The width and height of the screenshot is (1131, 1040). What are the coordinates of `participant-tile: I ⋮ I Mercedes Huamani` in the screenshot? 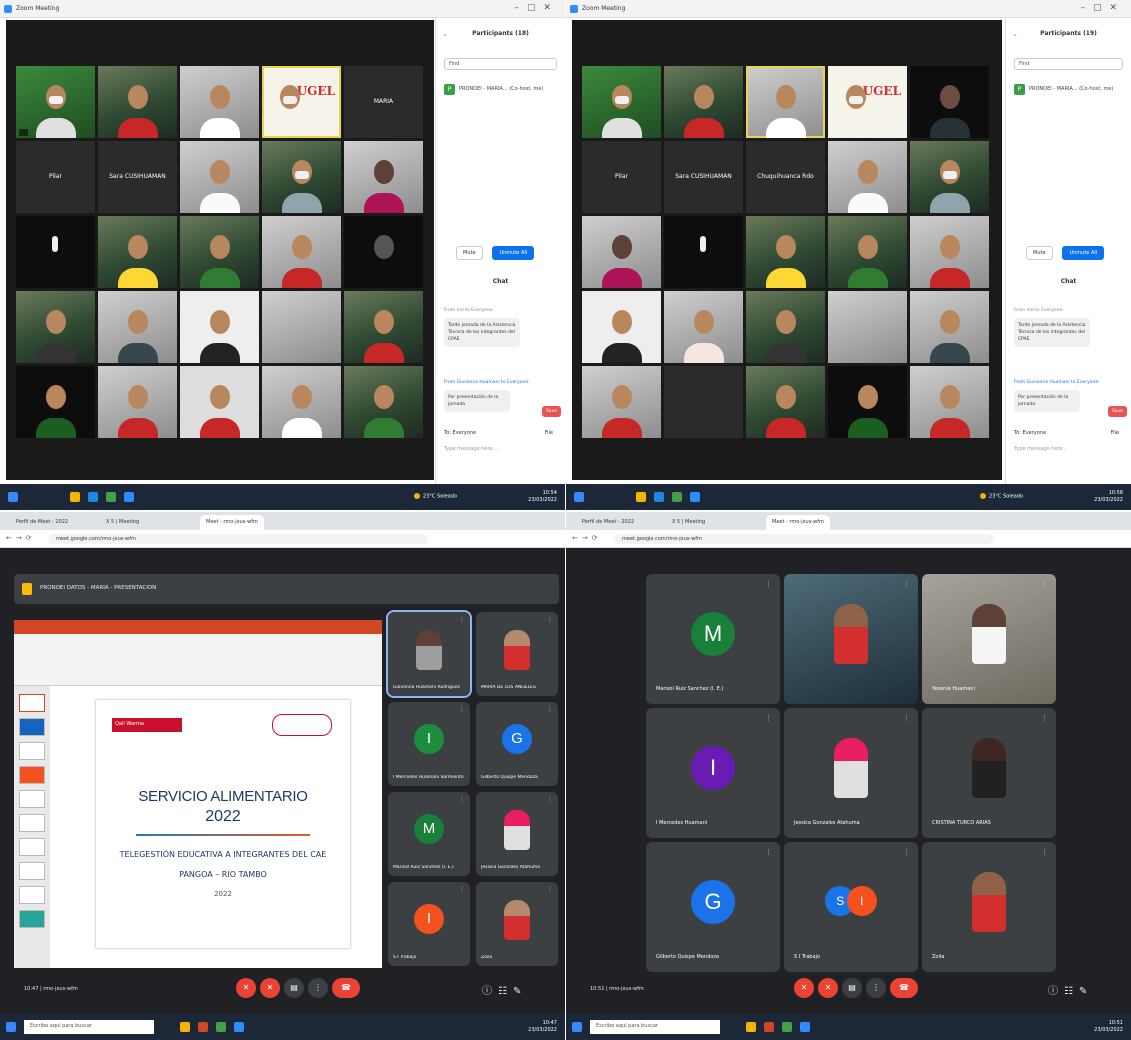 It's located at (713, 773).